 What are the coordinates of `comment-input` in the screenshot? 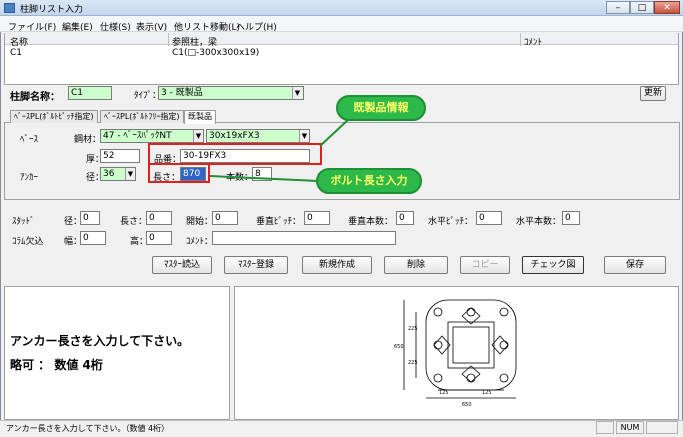 It's located at (304, 238).